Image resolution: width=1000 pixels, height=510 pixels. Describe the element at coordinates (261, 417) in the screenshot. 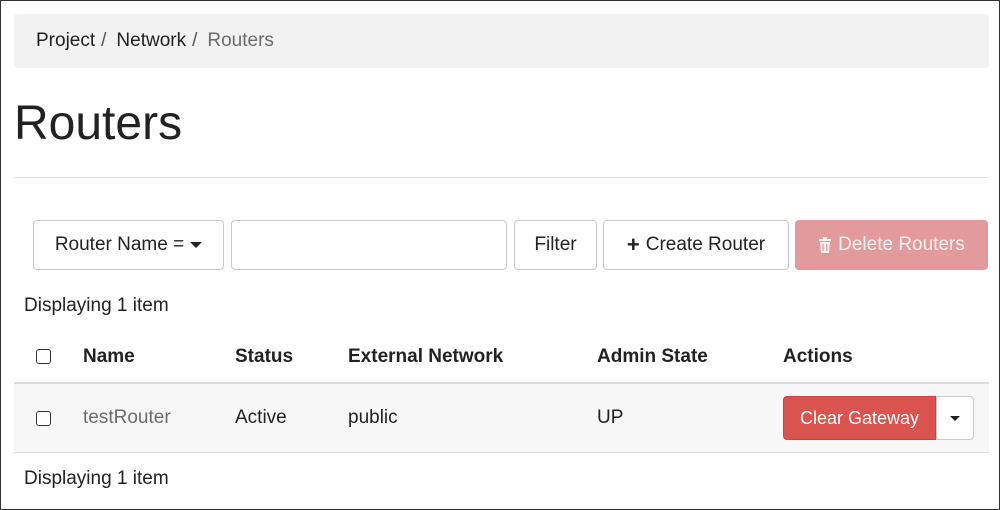

I see `router-status: Active` at that location.